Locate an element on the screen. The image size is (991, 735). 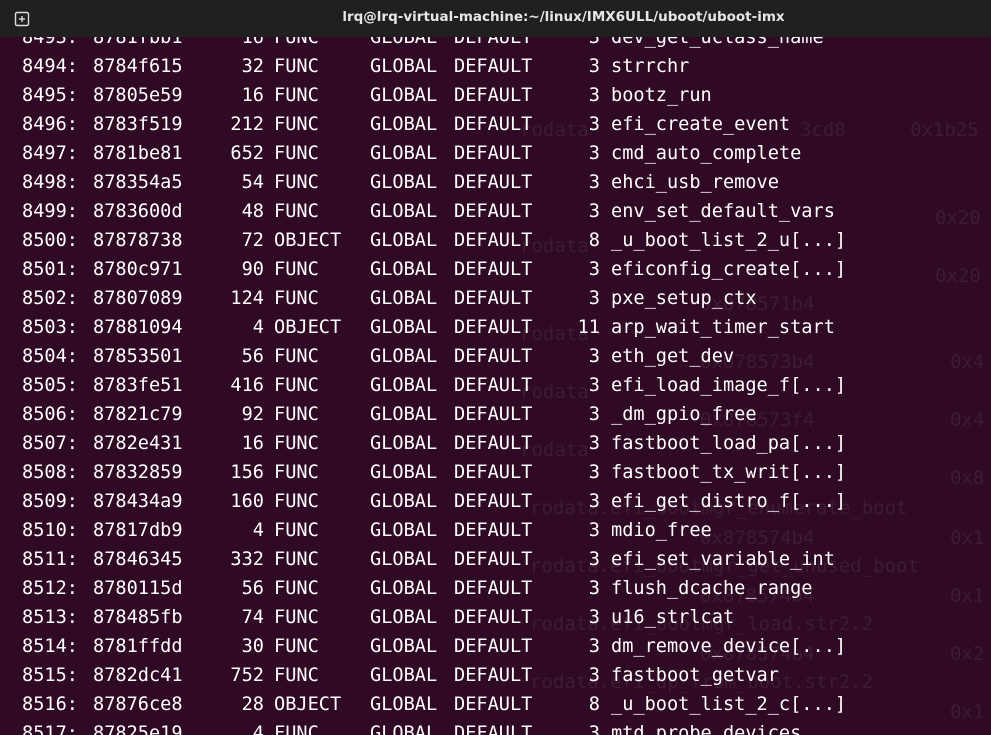
row-number: 8499: is located at coordinates (50, 211).